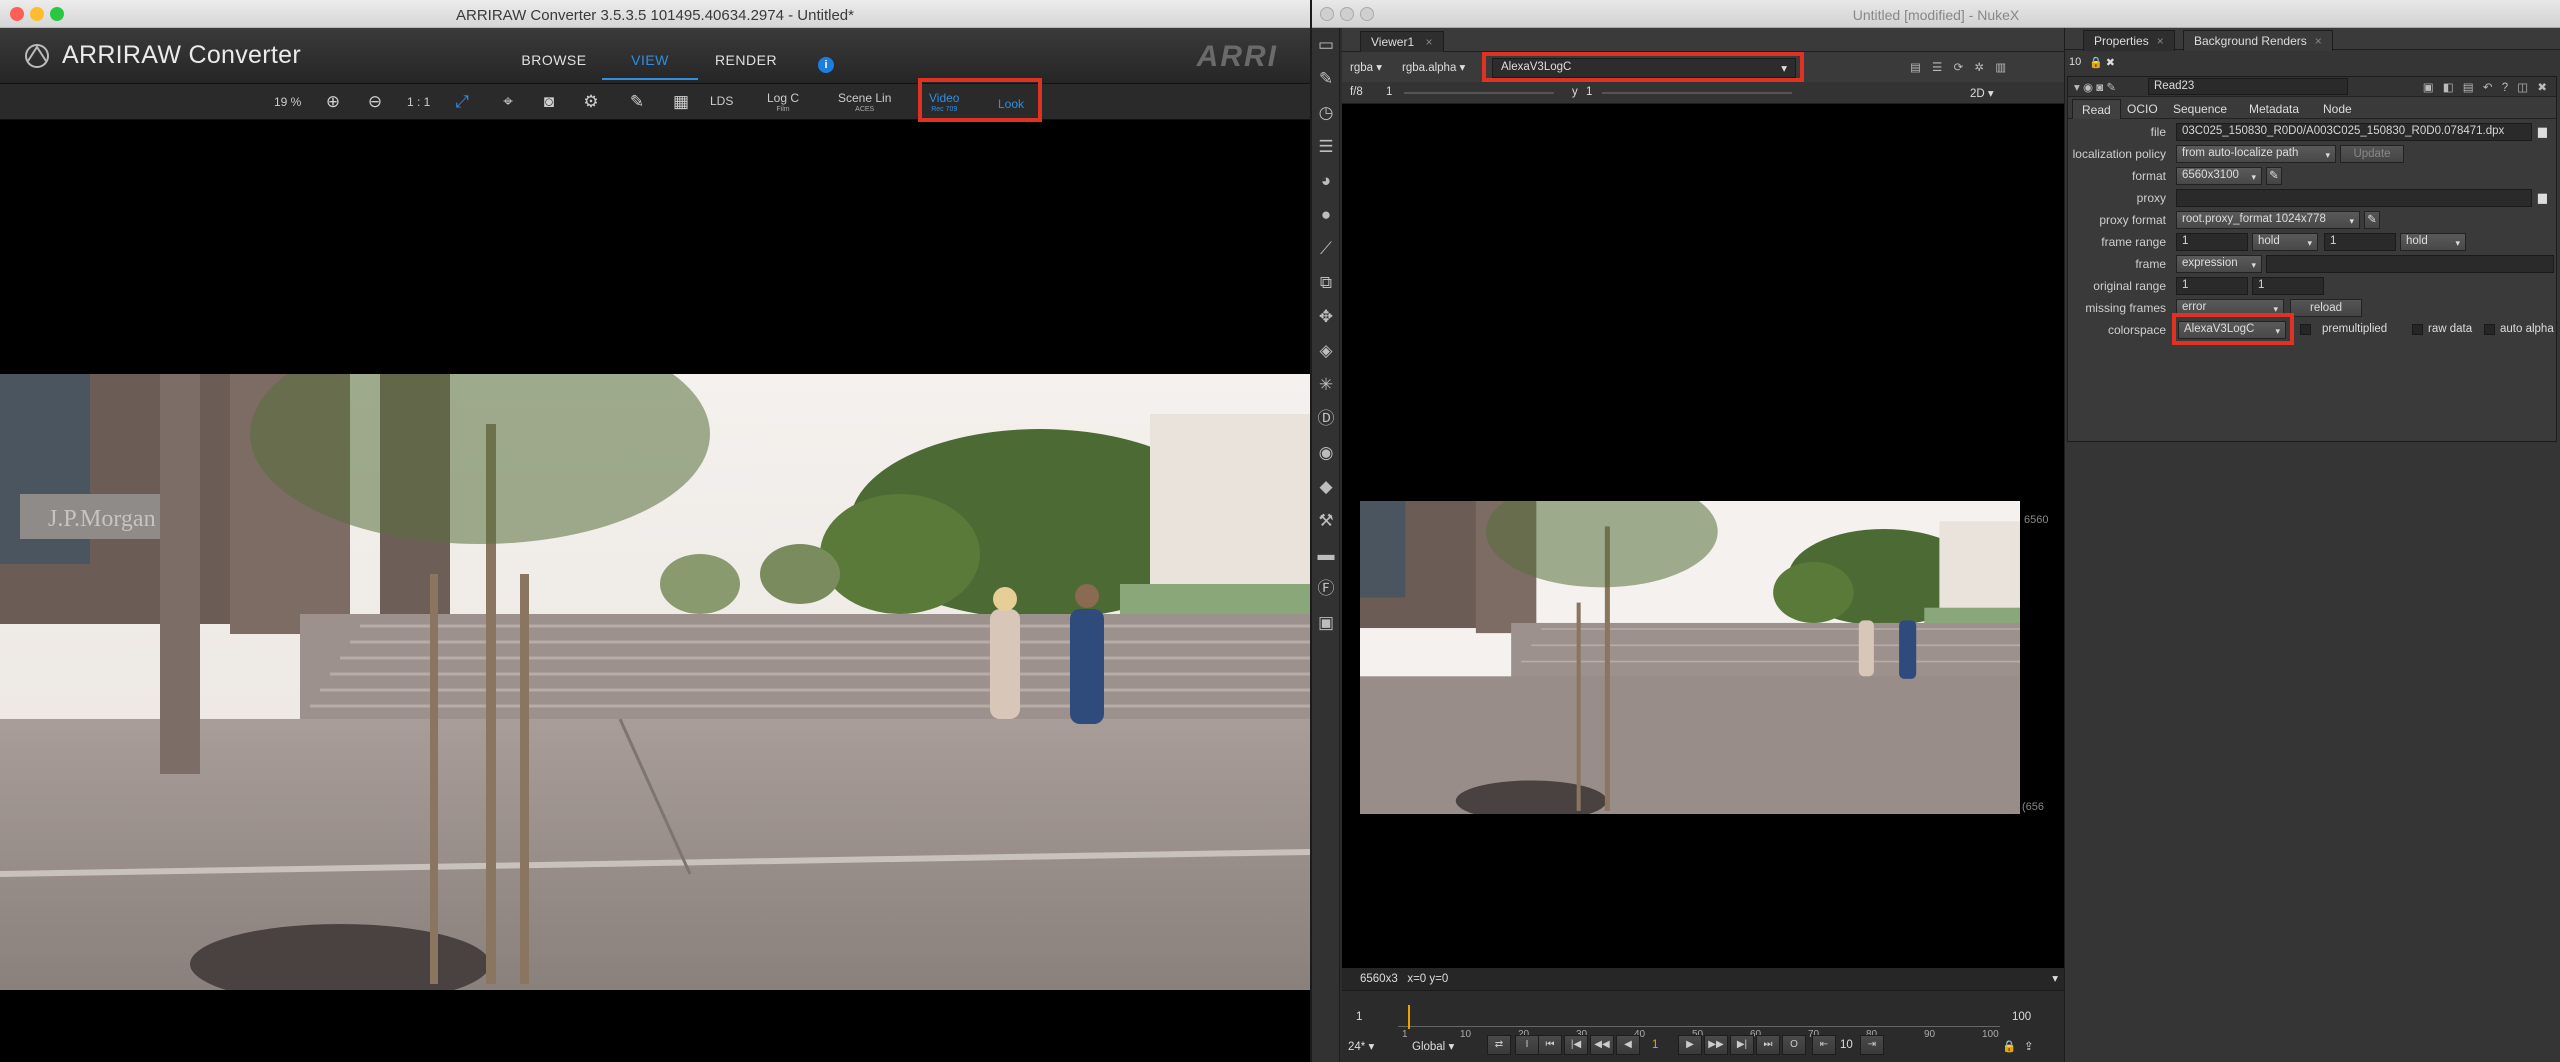  What do you see at coordinates (2268, 220) in the screenshot?
I see `proxy-format-dropdown: root.proxy_format 1024x778` at bounding box center [2268, 220].